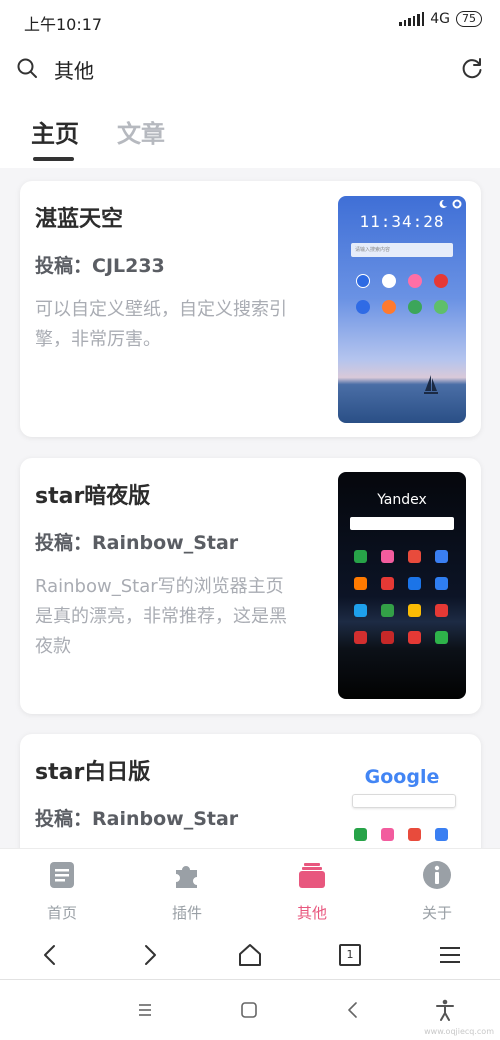 This screenshot has height=1040, width=500. I want to click on nav-label: 首页, so click(61, 913).